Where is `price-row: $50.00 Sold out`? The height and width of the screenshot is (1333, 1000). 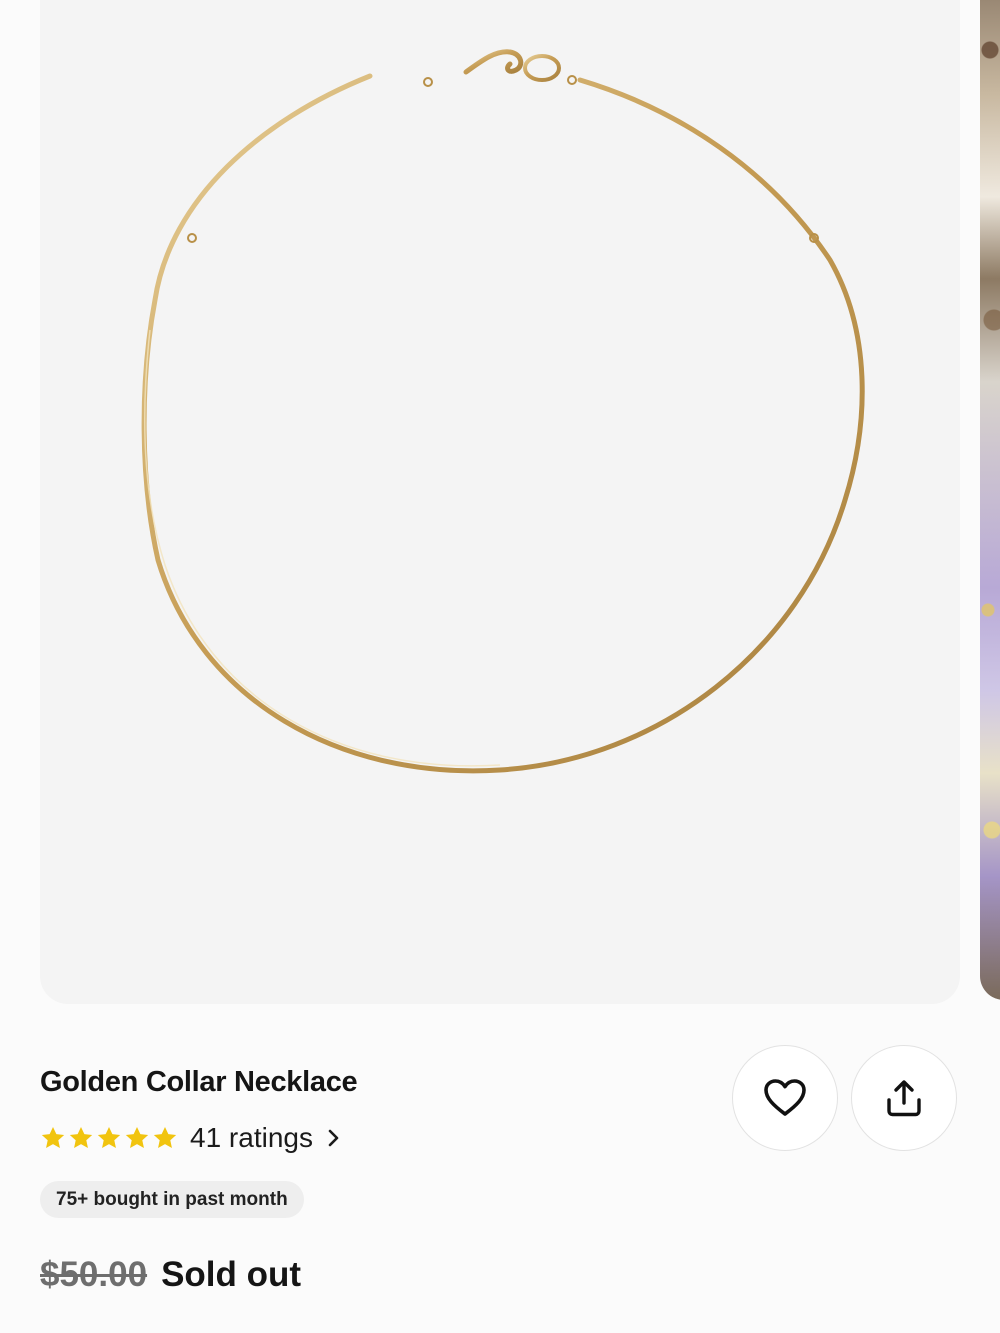
price-row: $50.00 Sold out is located at coordinates (170, 1275).